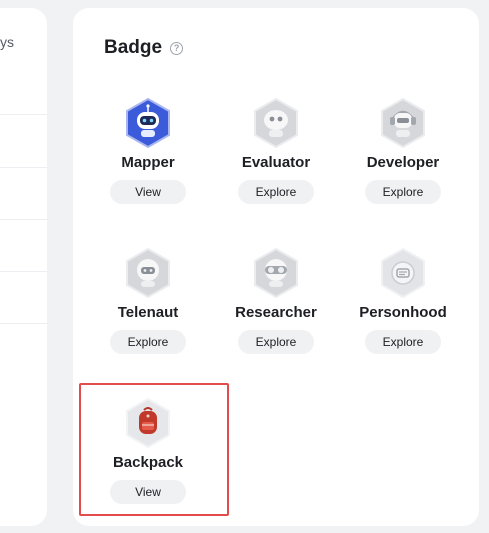  I want to click on badge-evaluator: Evaluator Explore, so click(276, 153).